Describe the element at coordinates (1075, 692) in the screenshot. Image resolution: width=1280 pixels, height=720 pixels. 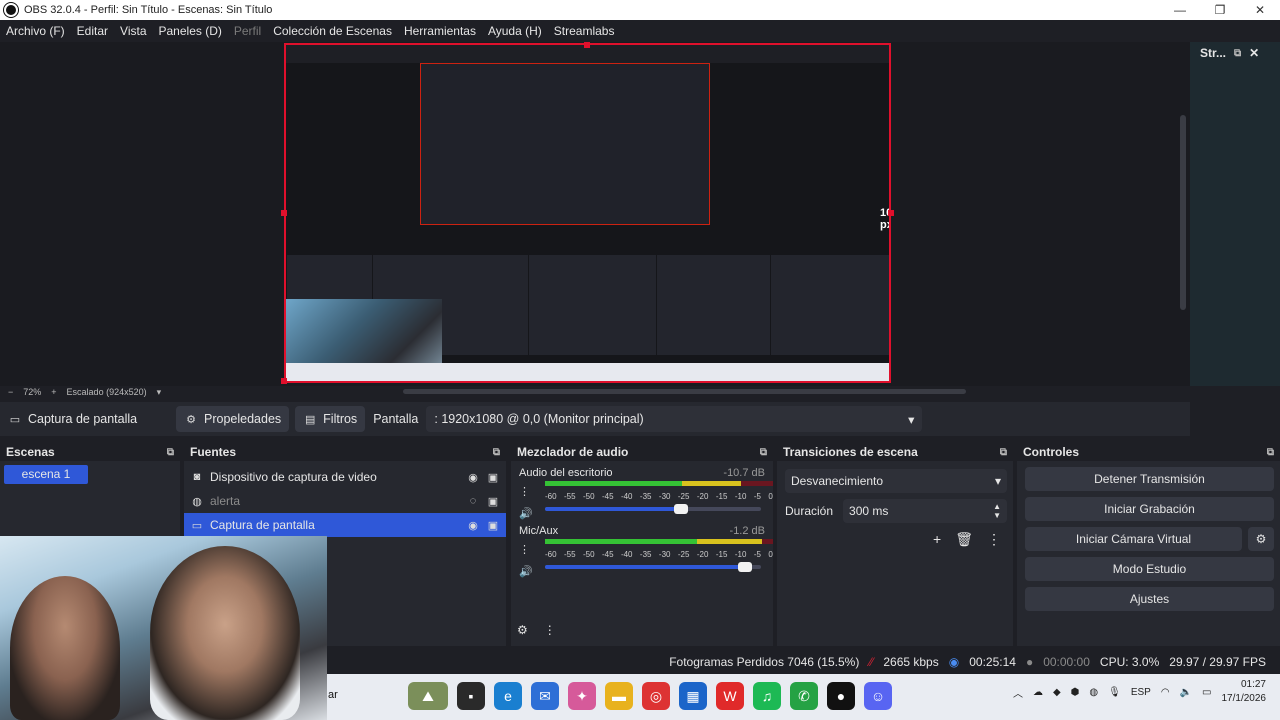
I see `tray-app-icon-2: ⬢` at that location.